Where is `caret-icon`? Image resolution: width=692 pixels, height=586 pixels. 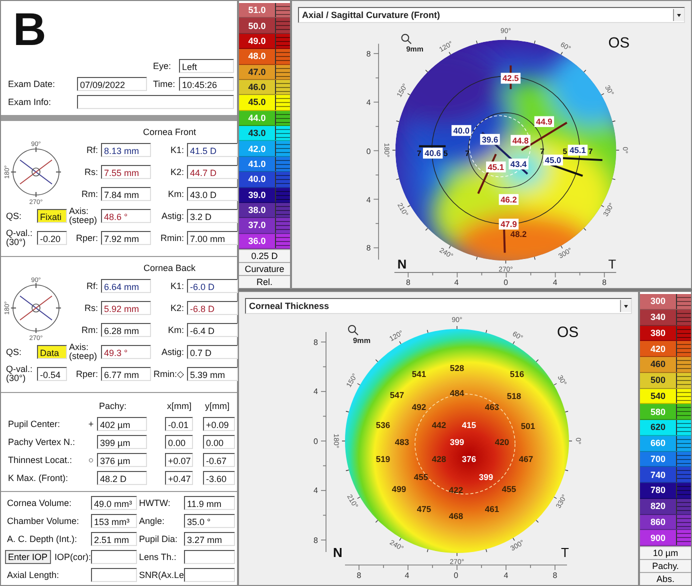
caret-icon is located at coordinates (678, 14).